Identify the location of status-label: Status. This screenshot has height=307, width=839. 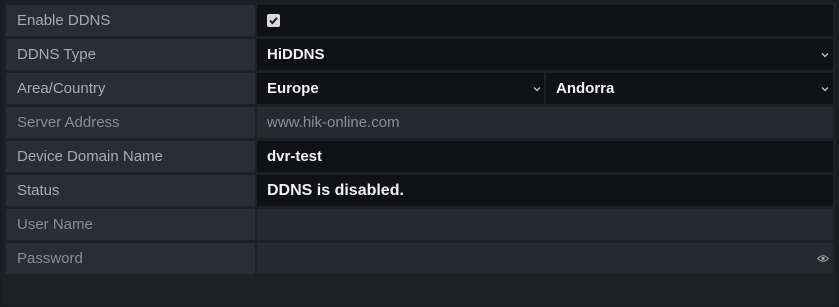
(130, 190).